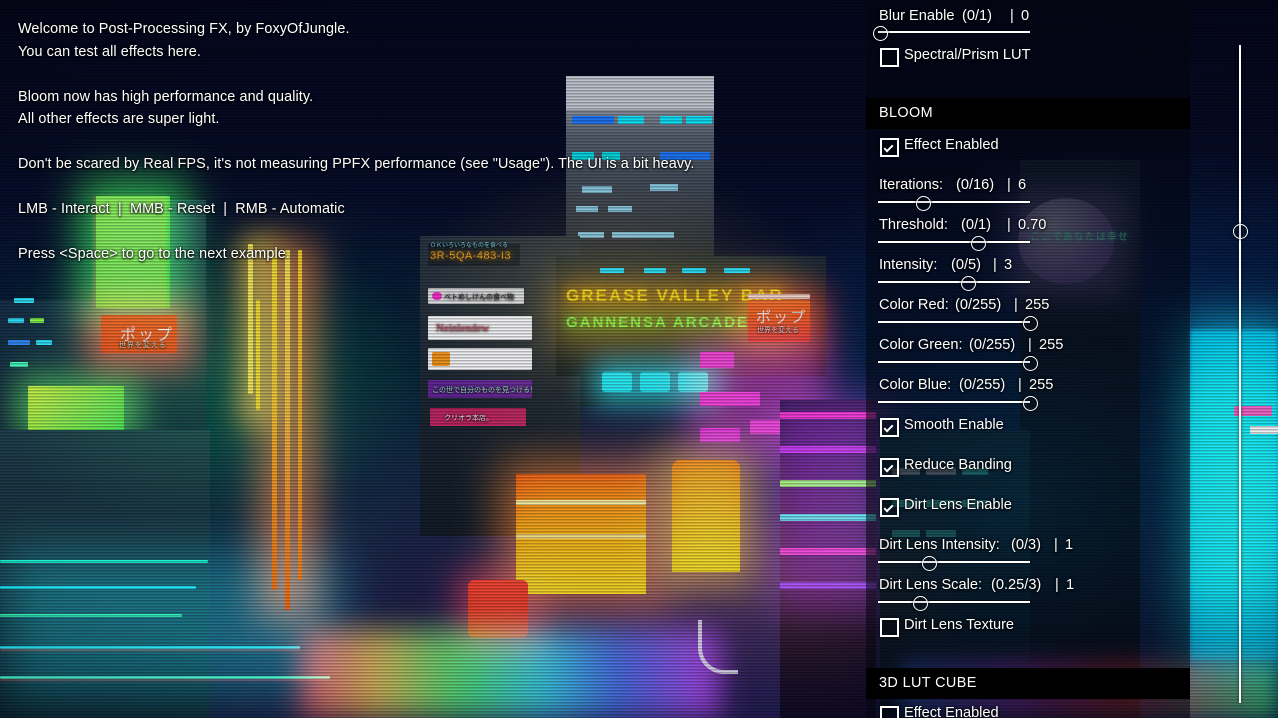  What do you see at coordinates (928, 683) in the screenshot?
I see `section-header-lut-label: 3D LUT CUBE` at bounding box center [928, 683].